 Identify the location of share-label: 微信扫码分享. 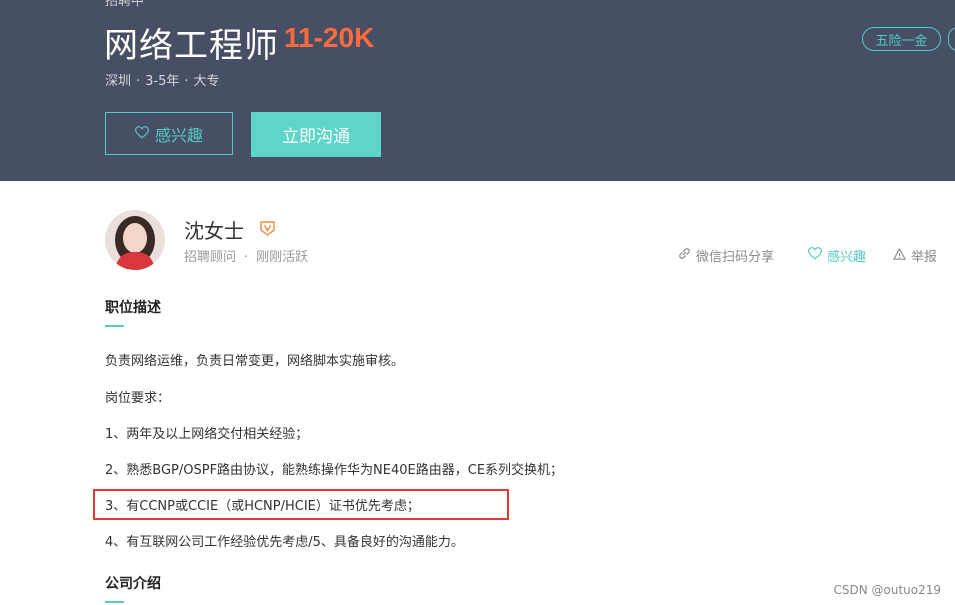
(735, 257).